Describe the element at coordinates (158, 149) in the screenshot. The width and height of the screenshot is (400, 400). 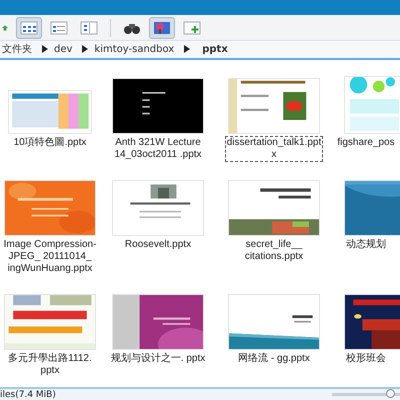
I see `file-name: Anth 321W Lecture 14_03oct2011 .pptx` at that location.